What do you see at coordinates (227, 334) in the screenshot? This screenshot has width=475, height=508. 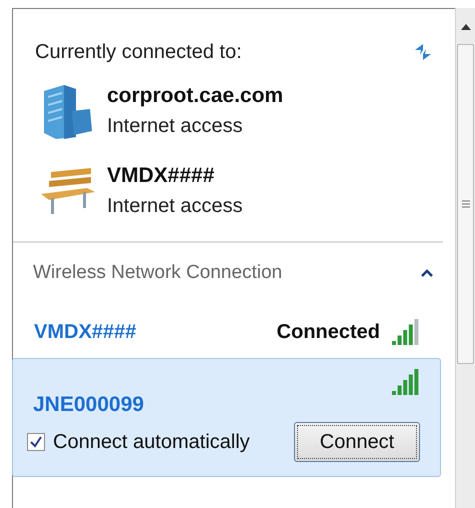 I see `network-item: VMDX#### Connected` at bounding box center [227, 334].